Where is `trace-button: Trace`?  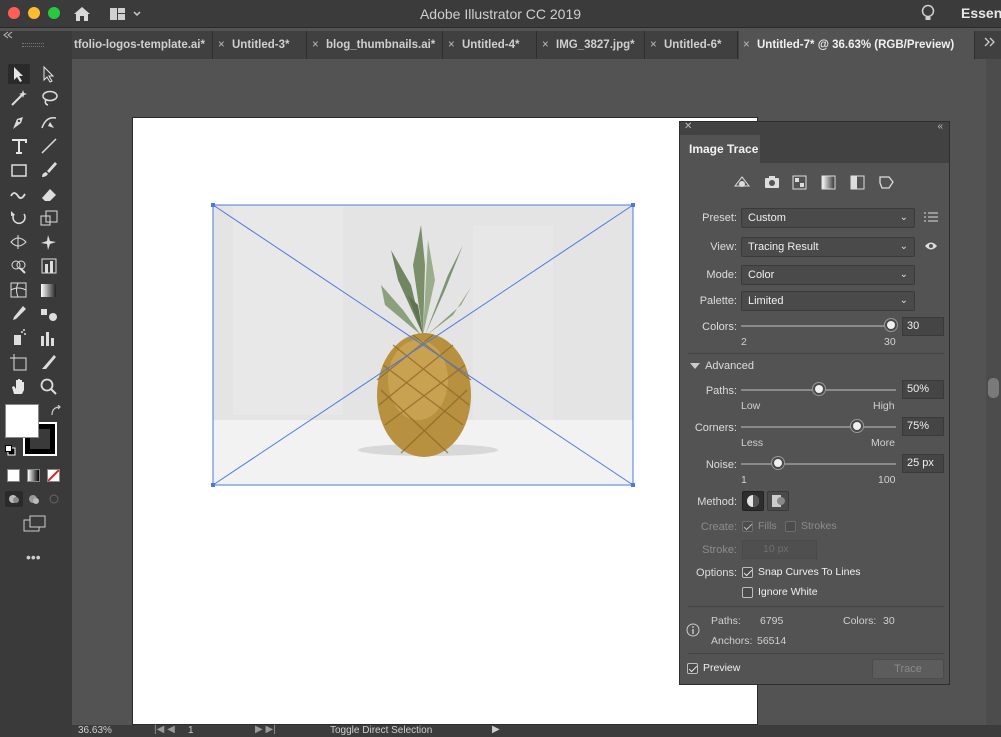 trace-button: Trace is located at coordinates (908, 669).